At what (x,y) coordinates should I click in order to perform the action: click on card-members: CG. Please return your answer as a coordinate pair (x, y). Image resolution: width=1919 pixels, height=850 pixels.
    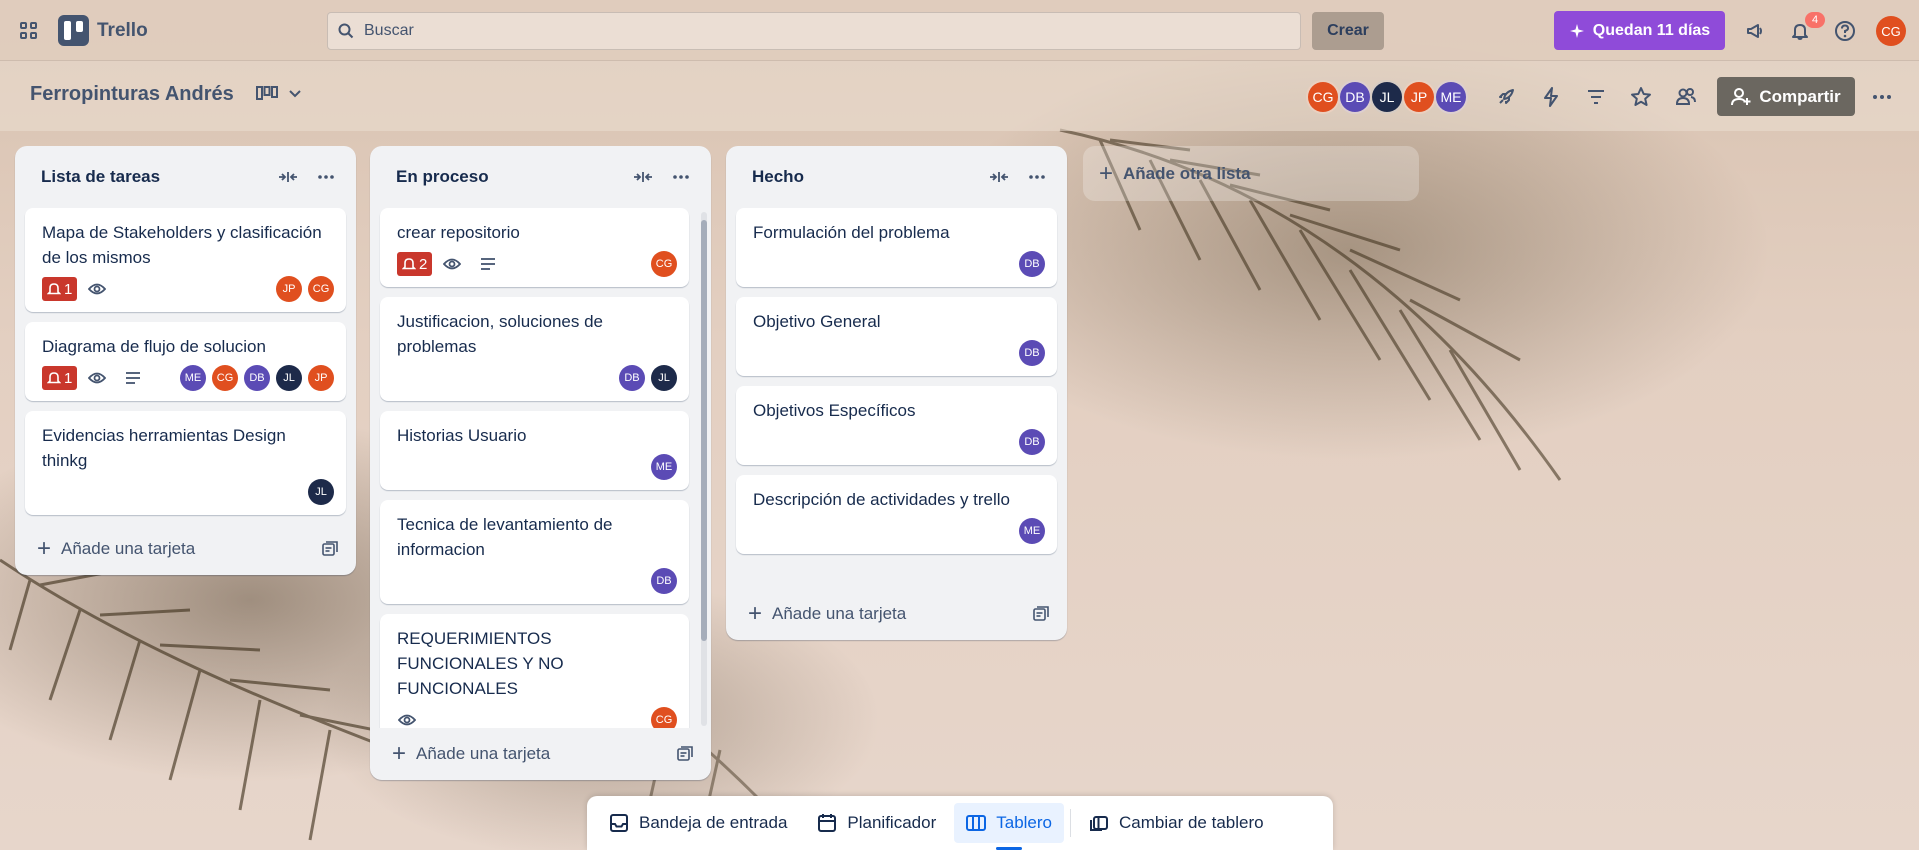
    Looking at the image, I should click on (664, 264).